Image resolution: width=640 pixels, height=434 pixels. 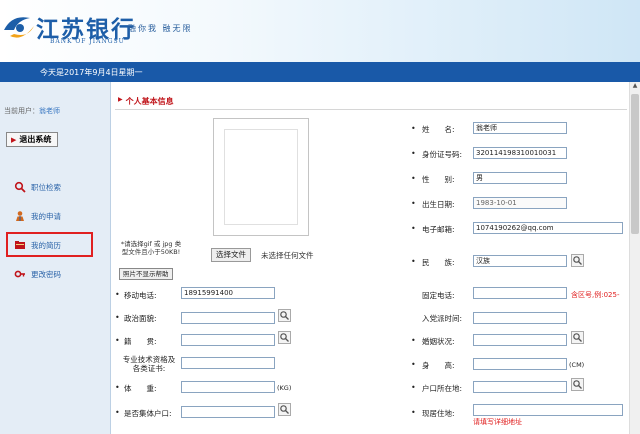 I want to click on hukou-location-label: 户口所在地:, so click(x=442, y=388).